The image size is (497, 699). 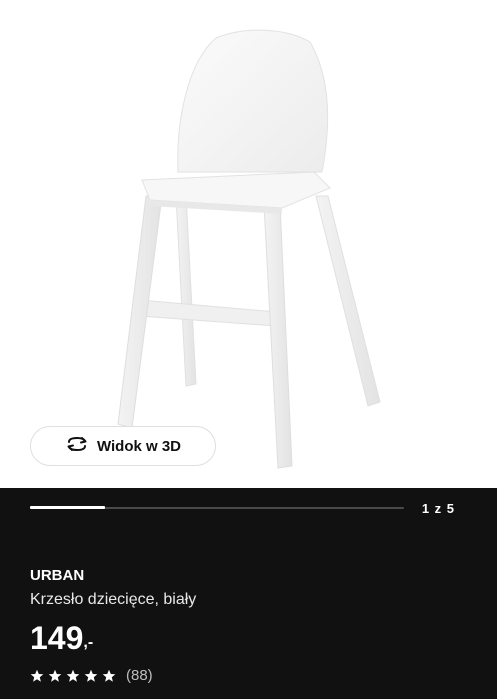 I want to click on review-count: (88), so click(x=139, y=675).